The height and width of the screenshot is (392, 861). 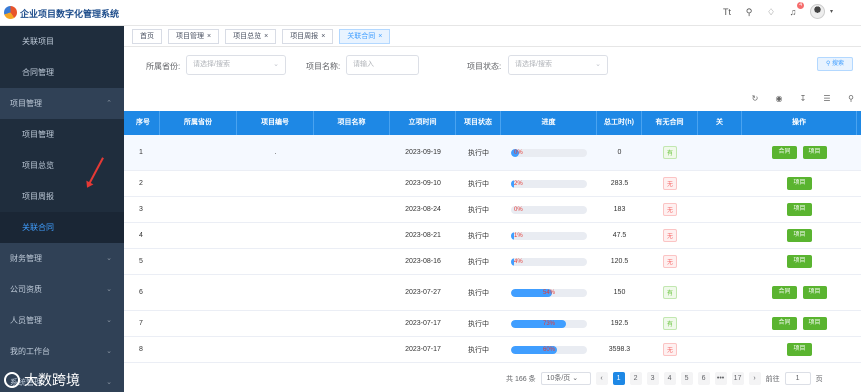 I want to click on download-icon: ↧, so click(x=803, y=99).